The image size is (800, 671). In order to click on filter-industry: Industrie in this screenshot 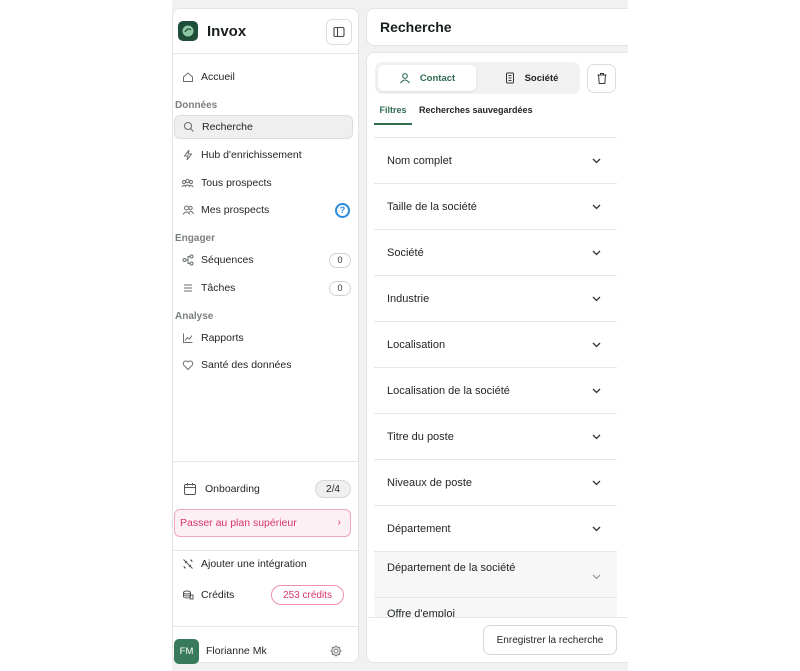, I will do `click(495, 298)`.